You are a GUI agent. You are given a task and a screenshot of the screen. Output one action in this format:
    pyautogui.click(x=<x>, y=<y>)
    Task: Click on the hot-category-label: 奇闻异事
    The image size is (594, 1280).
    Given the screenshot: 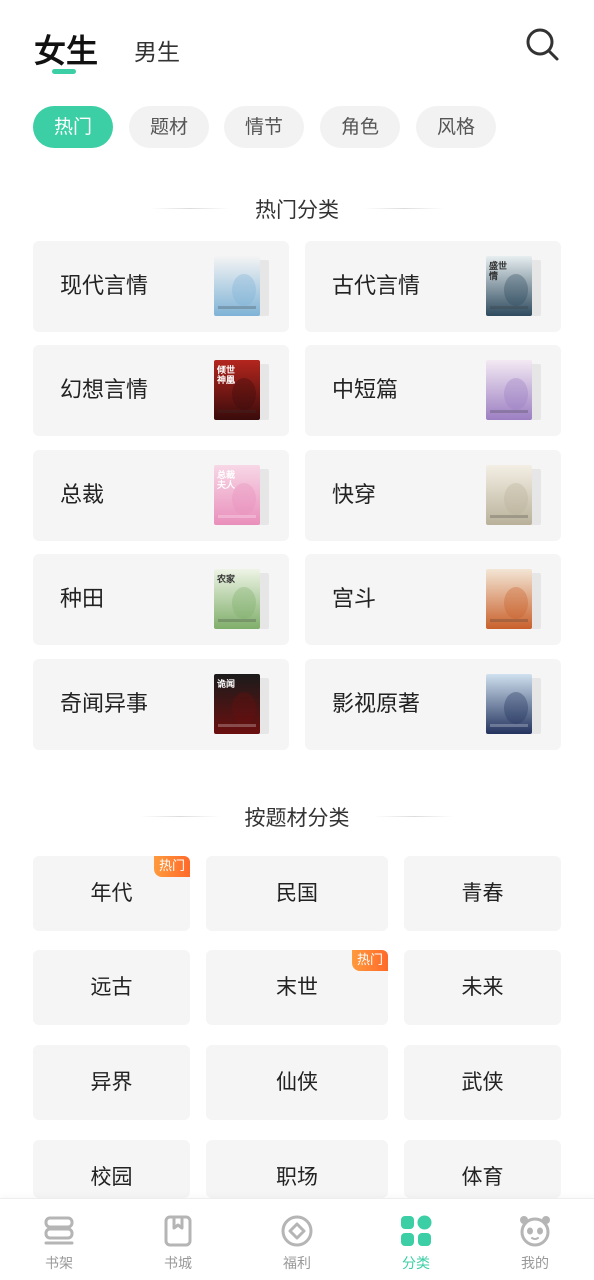 What is the action you would take?
    pyautogui.click(x=104, y=704)
    